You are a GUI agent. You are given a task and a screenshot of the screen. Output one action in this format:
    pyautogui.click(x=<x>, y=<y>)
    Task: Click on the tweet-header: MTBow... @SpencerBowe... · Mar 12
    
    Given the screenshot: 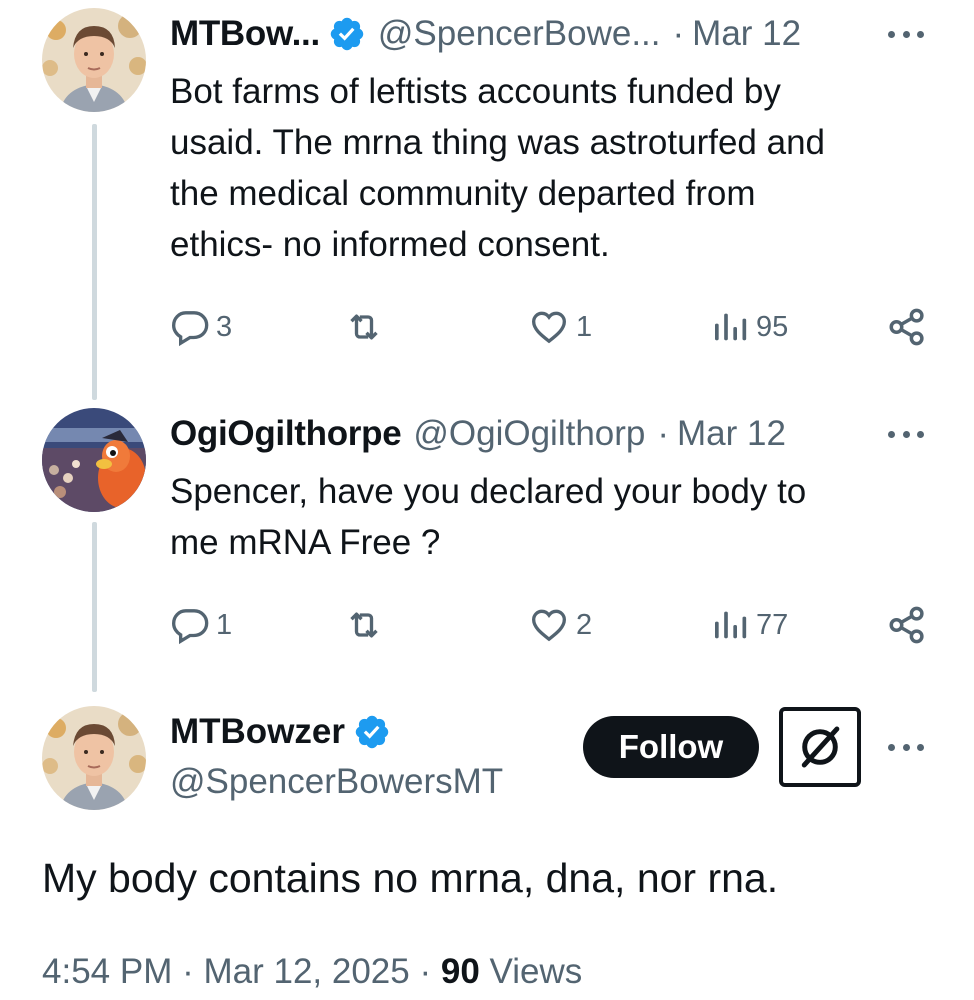 What is the action you would take?
    pyautogui.click(x=485, y=34)
    